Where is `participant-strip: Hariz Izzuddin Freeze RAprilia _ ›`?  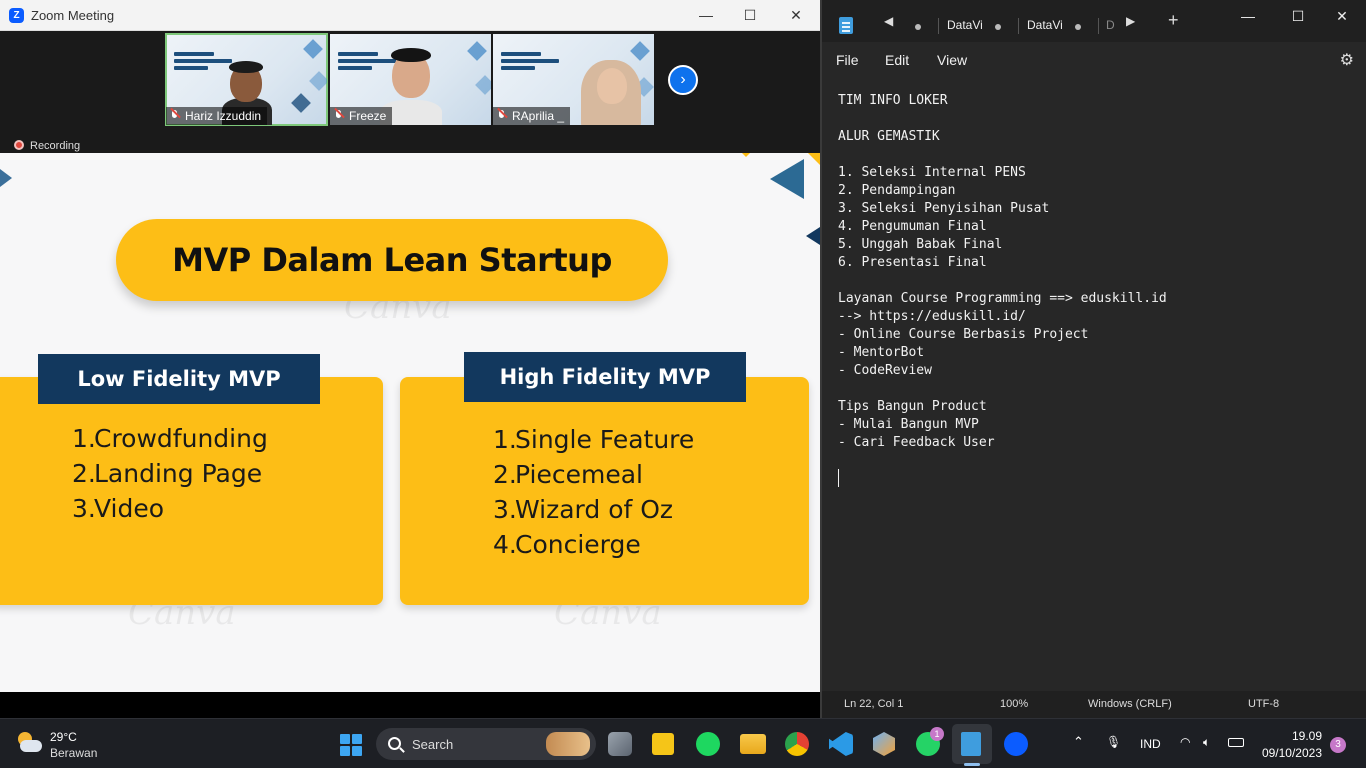 participant-strip: Hariz Izzuddin Freeze RAprilia _ › is located at coordinates (410, 92).